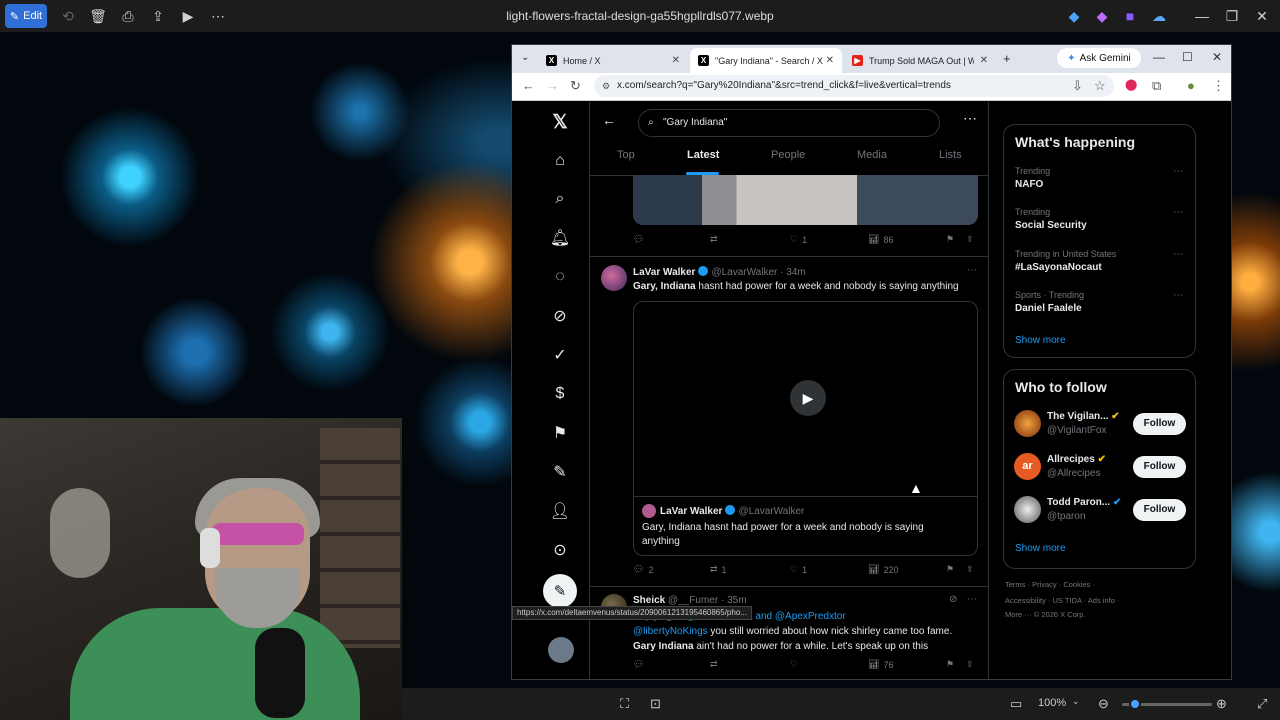 The height and width of the screenshot is (720, 1280). I want to click on trend-name: Daniel Faalele, so click(1048, 308).